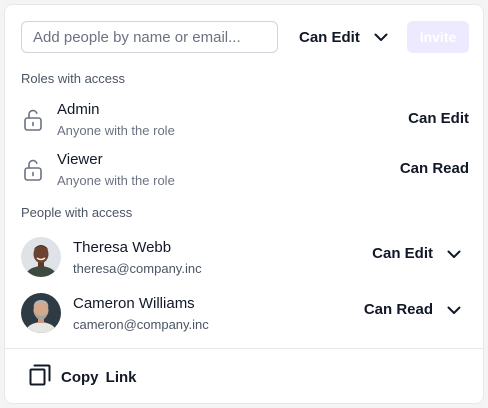  Describe the element at coordinates (99, 377) in the screenshot. I see `copy-link-label: Copy Link` at that location.